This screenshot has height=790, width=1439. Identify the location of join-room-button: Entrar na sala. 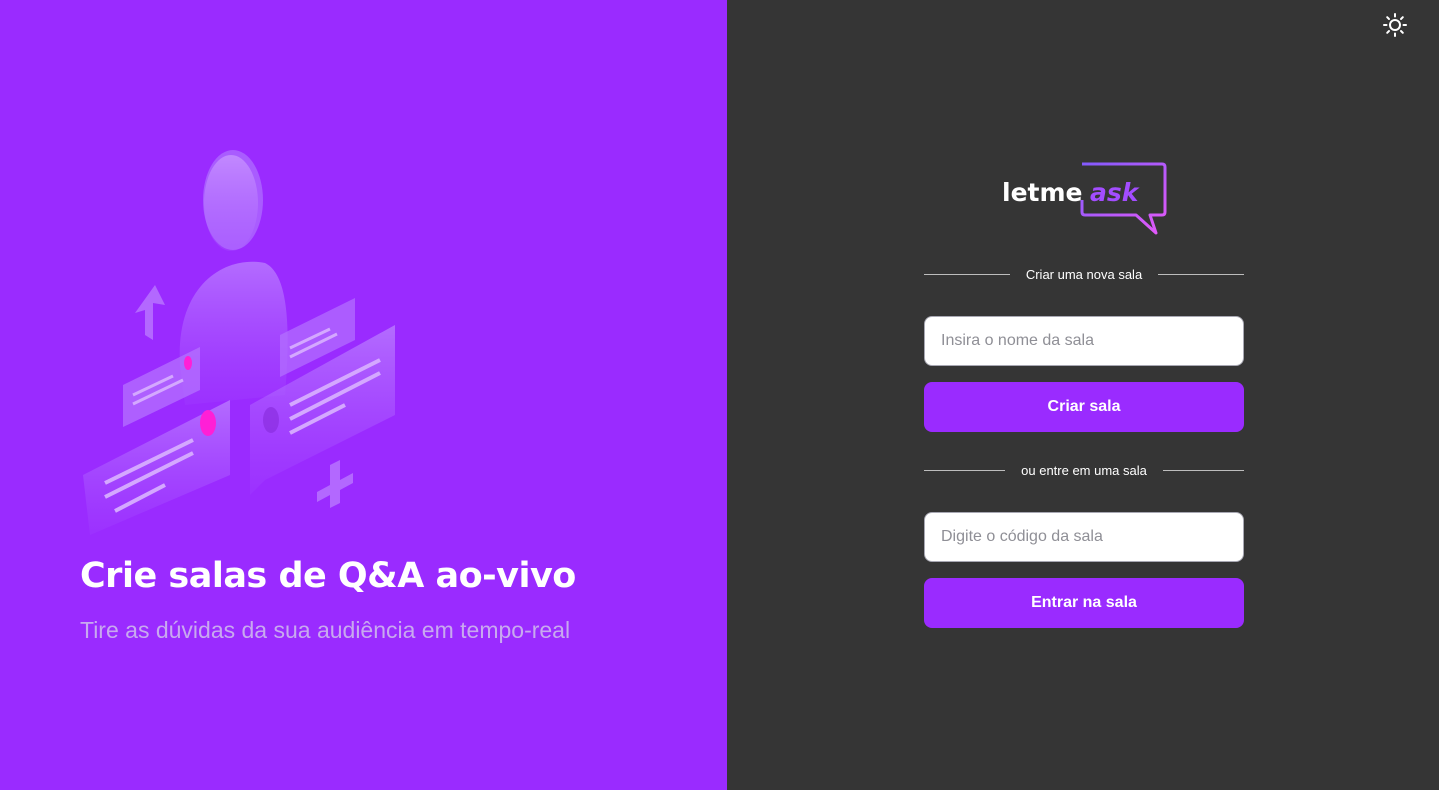
(1084, 603).